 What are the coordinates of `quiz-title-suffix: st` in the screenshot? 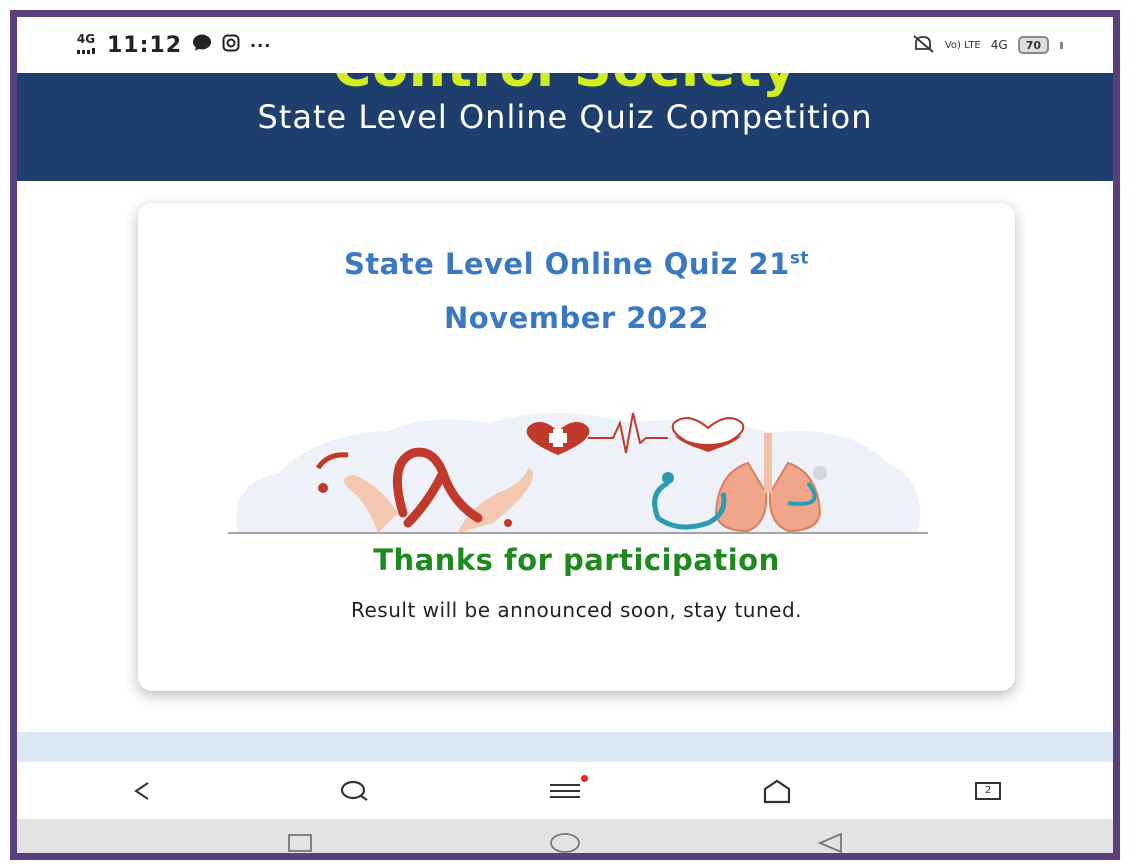 It's located at (799, 258).